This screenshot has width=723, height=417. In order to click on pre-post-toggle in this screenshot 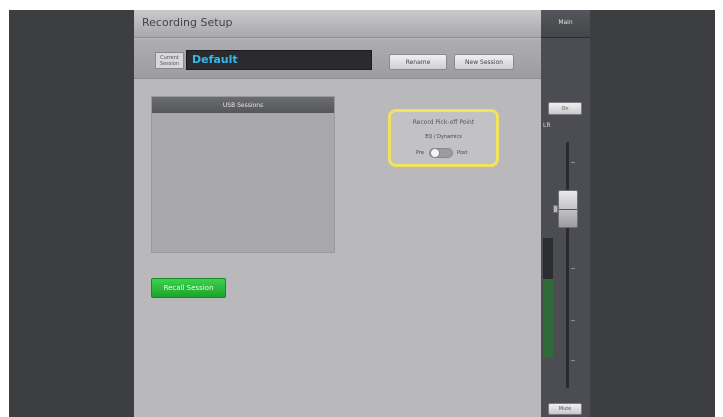, I will do `click(441, 153)`.